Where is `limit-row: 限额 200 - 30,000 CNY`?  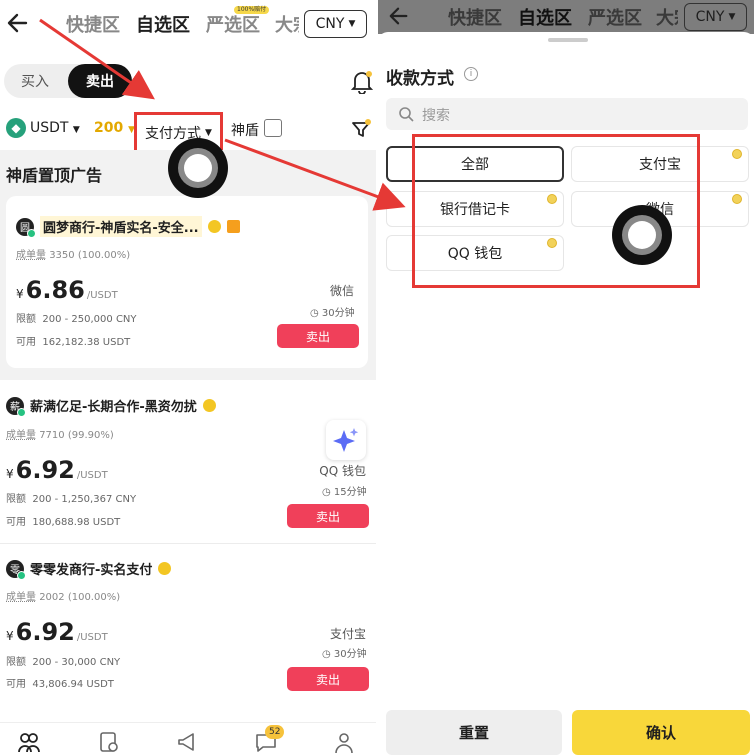
limit-row: 限额 200 - 30,000 CNY is located at coordinates (63, 660).